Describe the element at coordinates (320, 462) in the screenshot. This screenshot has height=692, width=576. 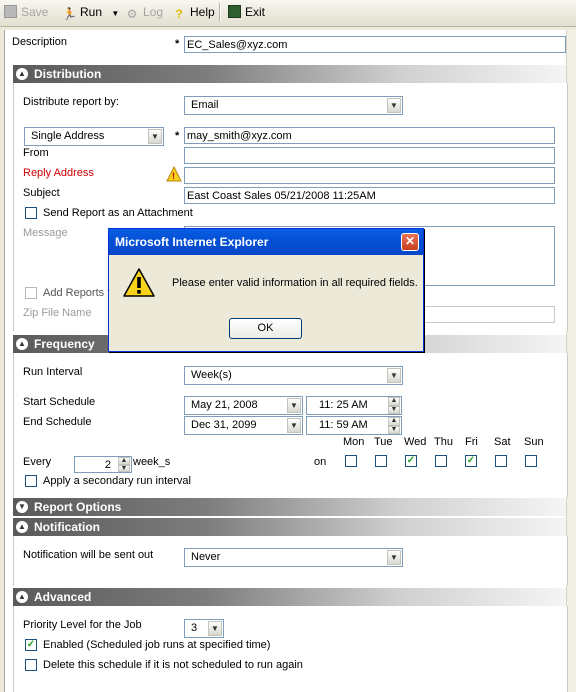
I see `on-label: on` at that location.